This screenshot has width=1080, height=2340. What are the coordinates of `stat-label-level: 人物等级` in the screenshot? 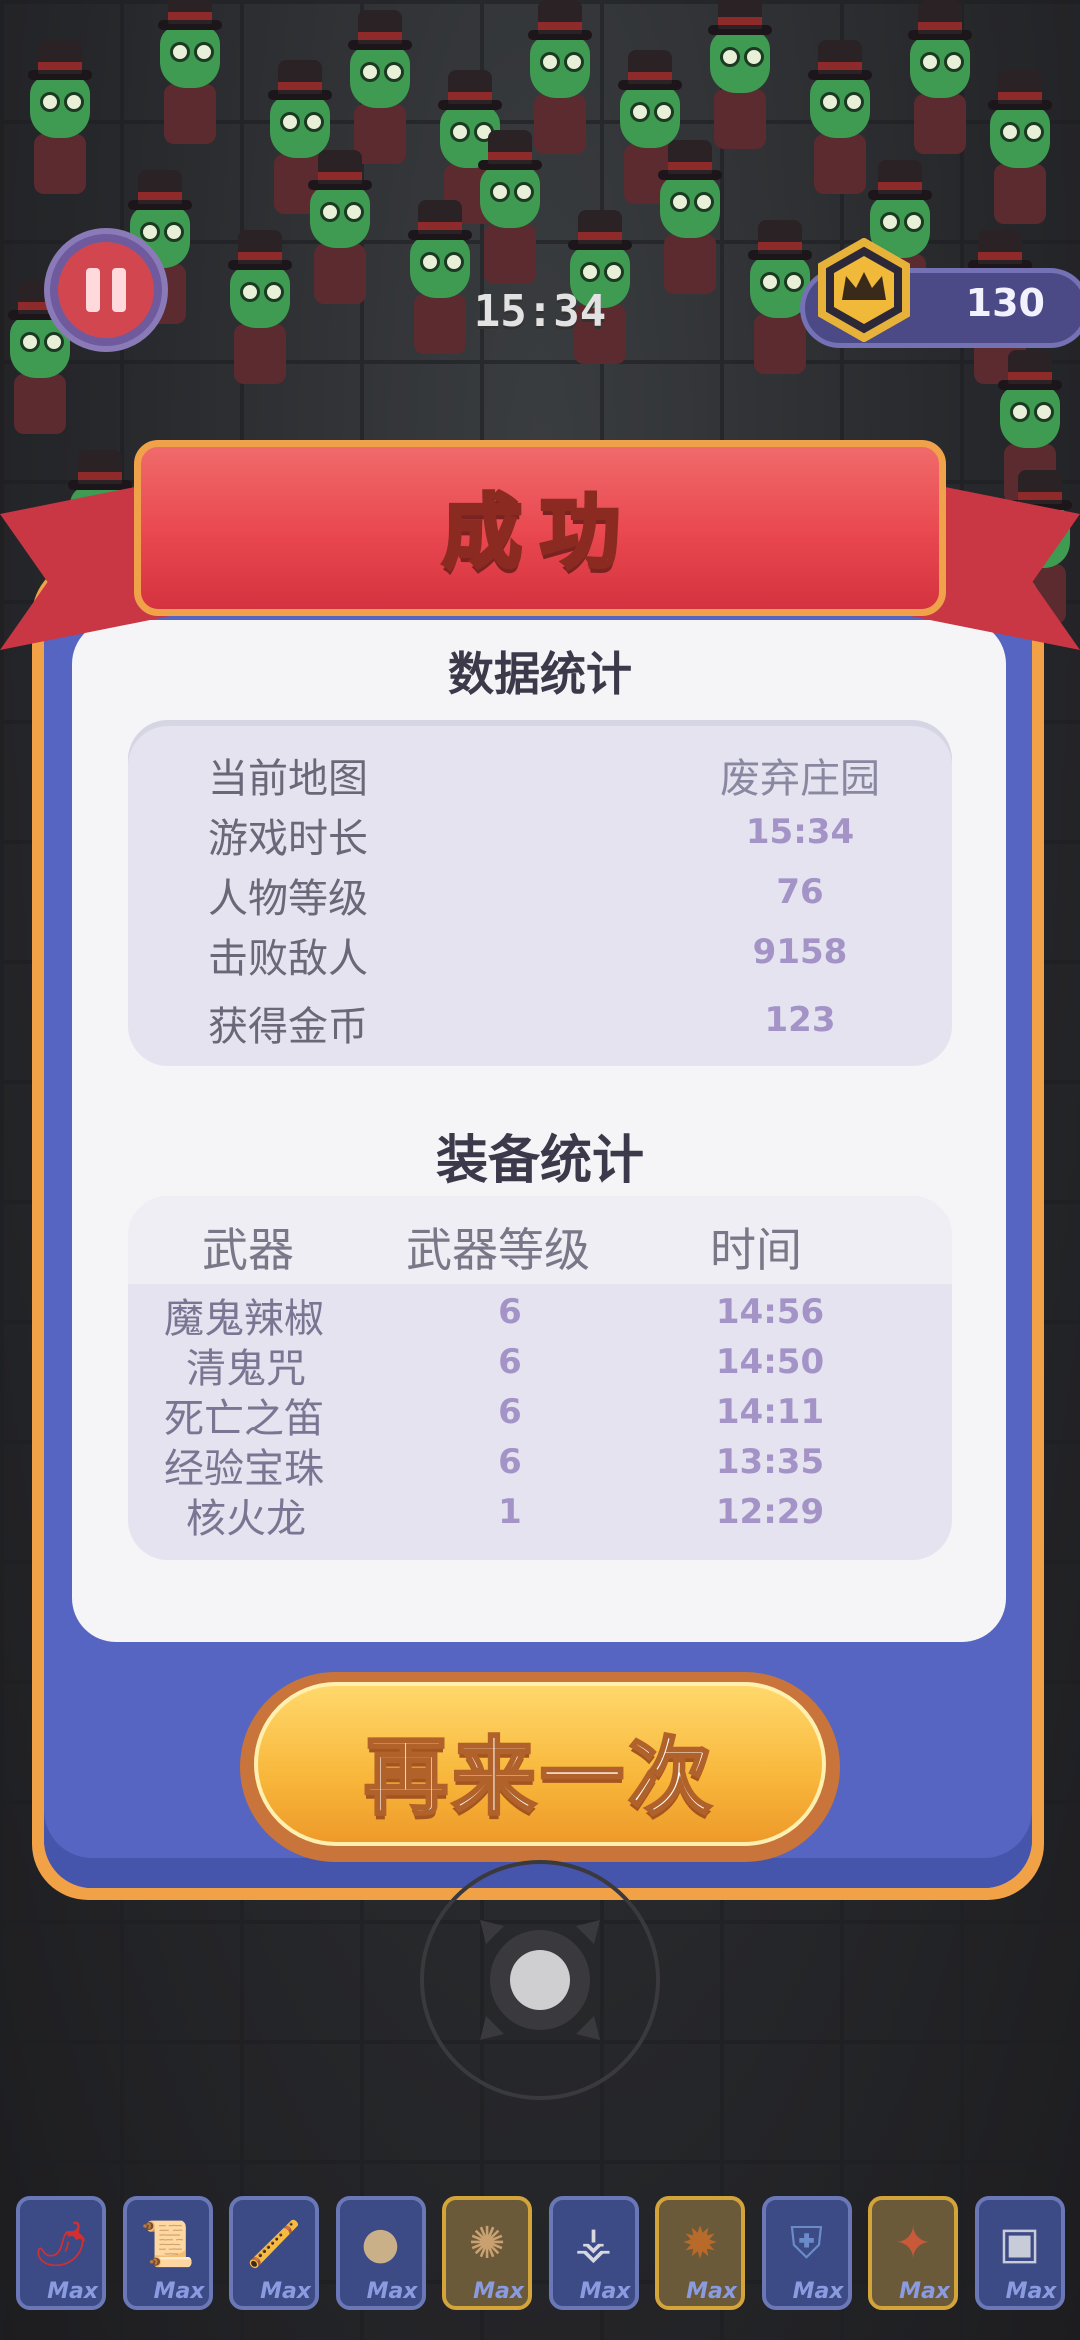 It's located at (288, 899).